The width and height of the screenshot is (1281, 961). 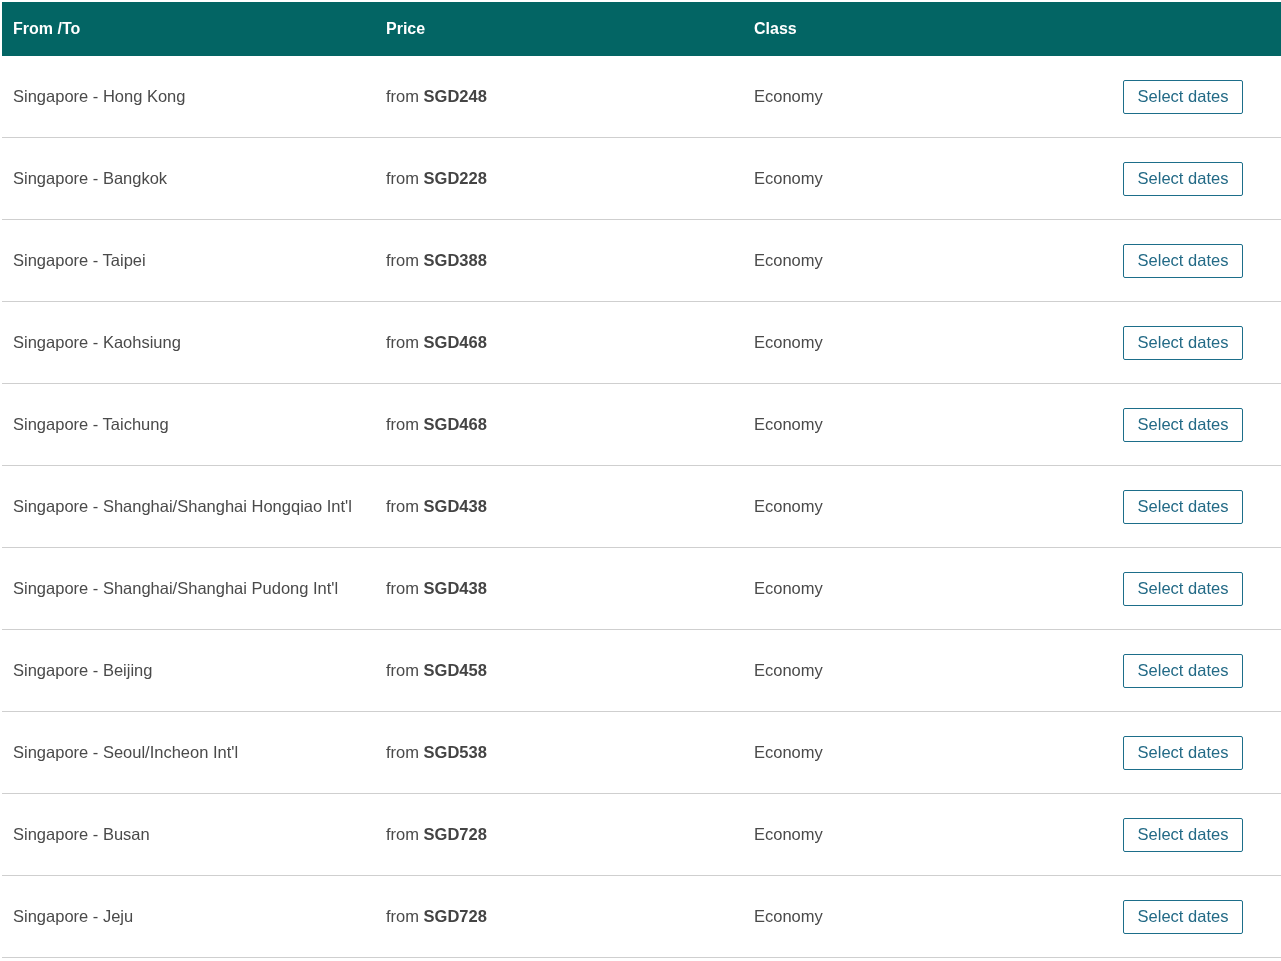 I want to click on price-cell-text: from SGD228, so click(x=437, y=178).